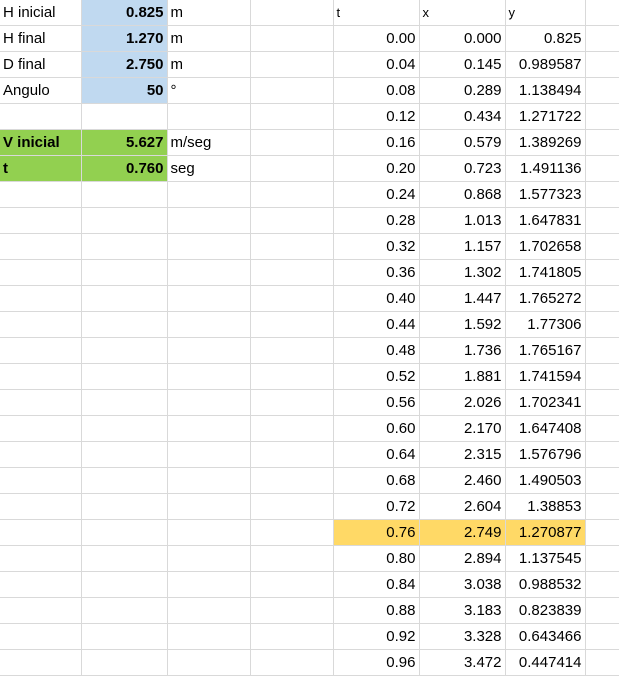 The height and width of the screenshot is (676, 619). What do you see at coordinates (41, 38) in the screenshot?
I see `param-label-cell: H final` at bounding box center [41, 38].